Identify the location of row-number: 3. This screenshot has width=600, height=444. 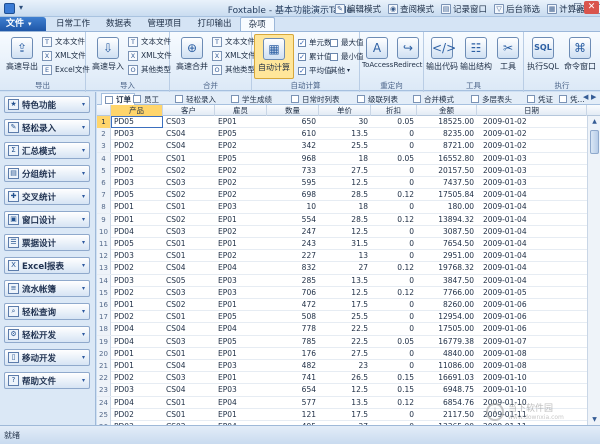
(104, 146).